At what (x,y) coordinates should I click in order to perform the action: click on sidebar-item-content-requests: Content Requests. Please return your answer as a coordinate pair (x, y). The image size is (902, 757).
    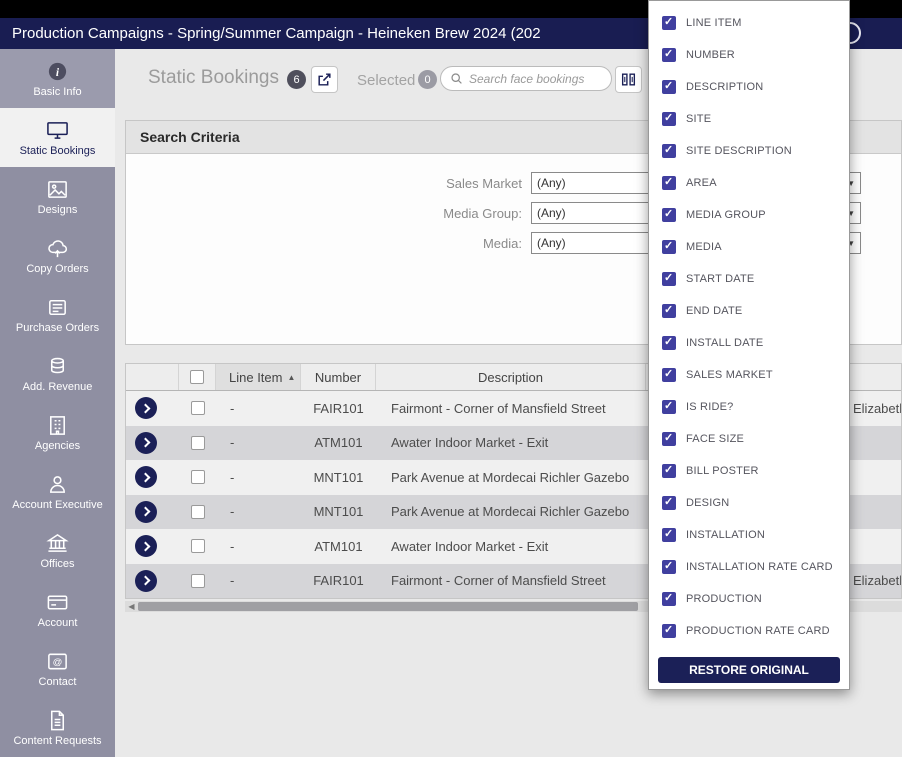
    Looking at the image, I should click on (57, 727).